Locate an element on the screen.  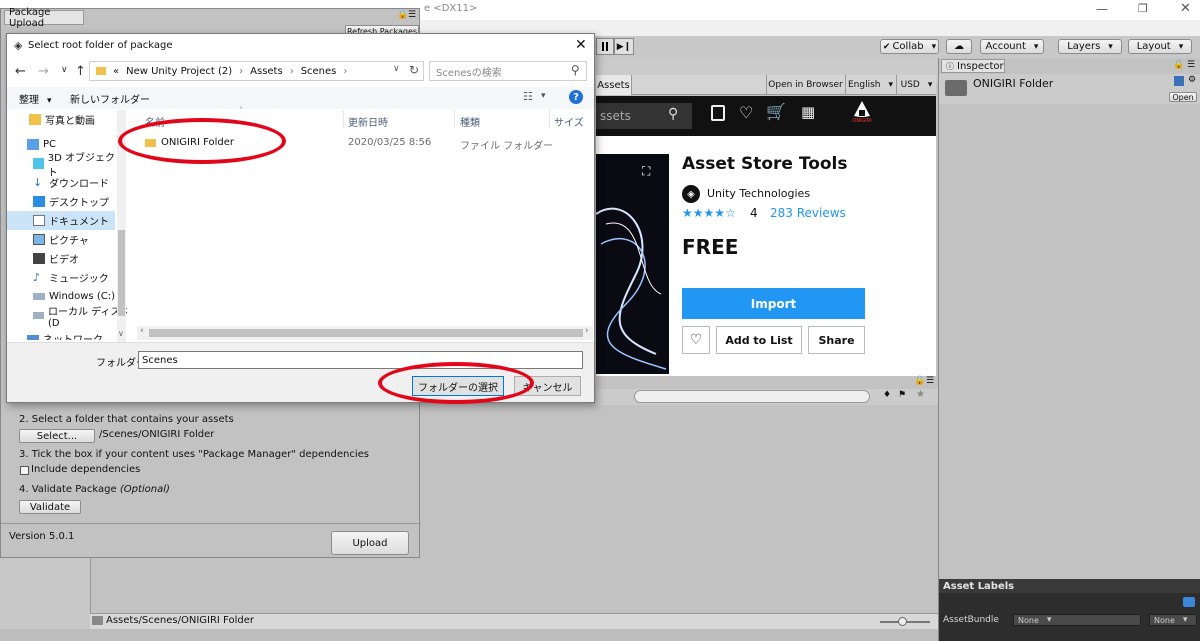
open-in-browser-button: Open in Browser is located at coordinates (805, 85).